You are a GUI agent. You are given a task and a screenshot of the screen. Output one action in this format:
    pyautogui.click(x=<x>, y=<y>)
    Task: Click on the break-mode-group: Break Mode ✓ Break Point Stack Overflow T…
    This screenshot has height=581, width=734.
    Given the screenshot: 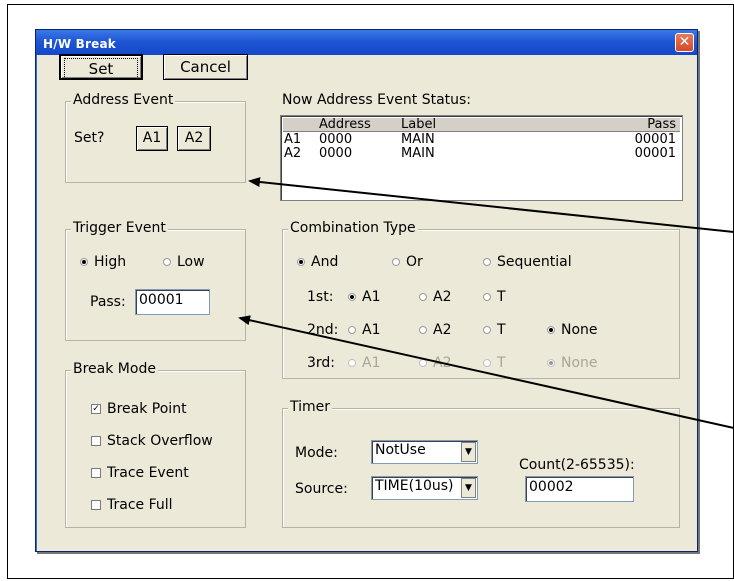 What is the action you would take?
    pyautogui.click(x=155, y=444)
    